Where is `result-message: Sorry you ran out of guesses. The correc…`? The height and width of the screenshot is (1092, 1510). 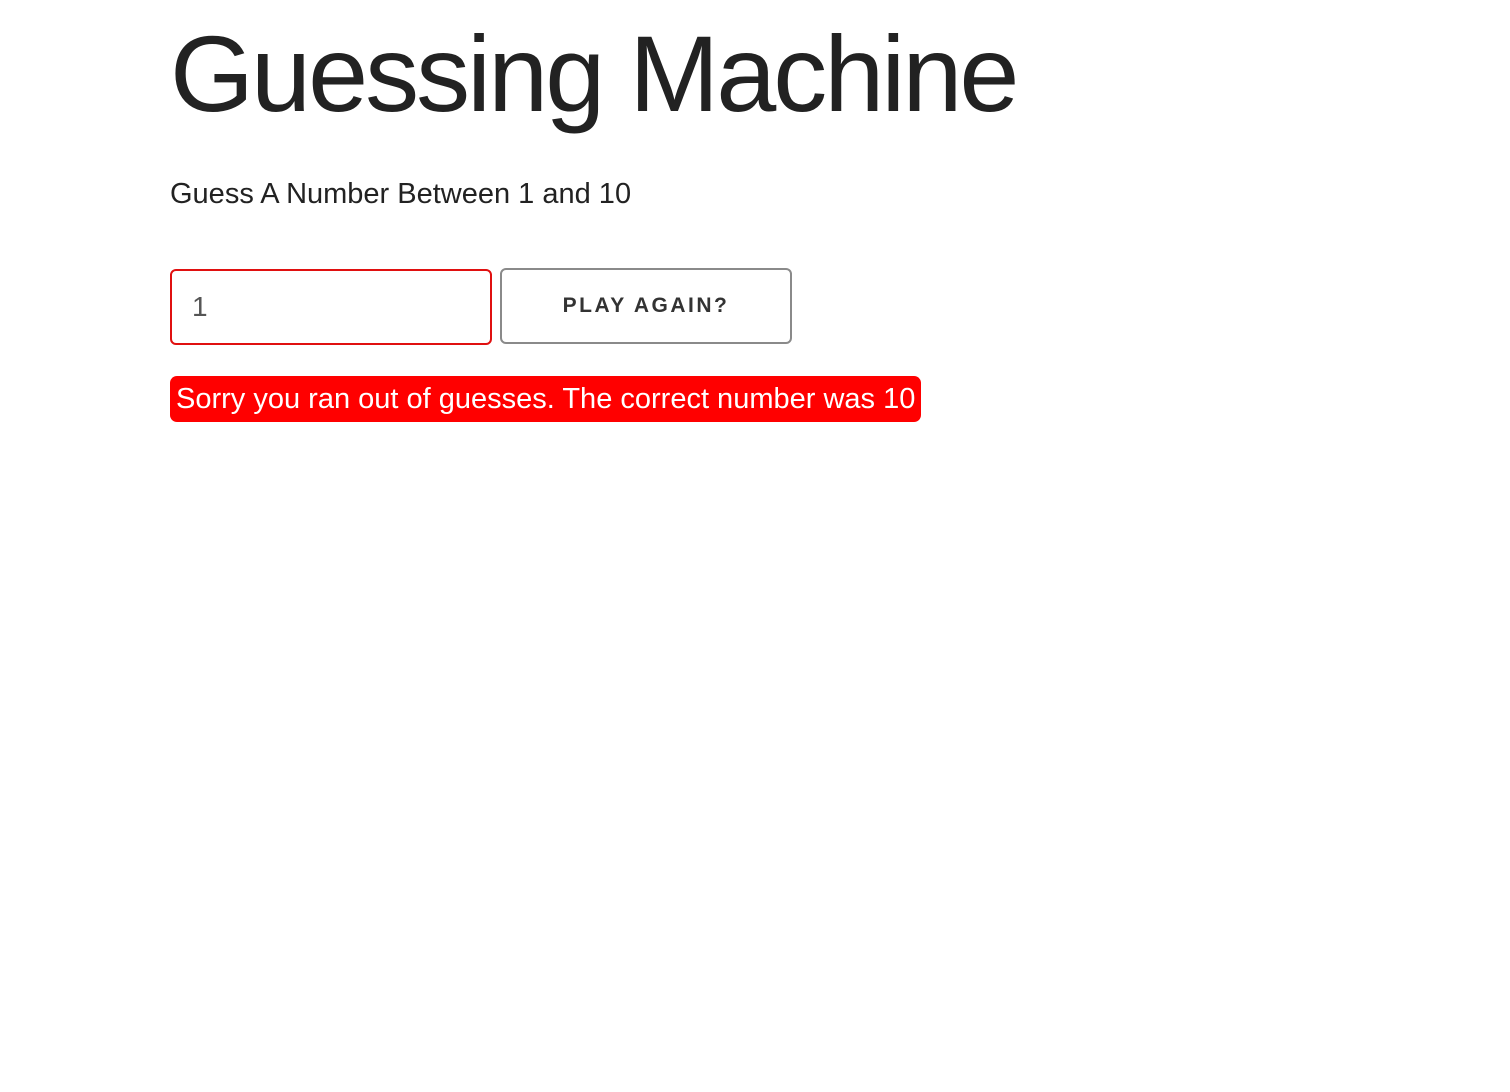
result-message: Sorry you ran out of guesses. The correc… is located at coordinates (546, 399).